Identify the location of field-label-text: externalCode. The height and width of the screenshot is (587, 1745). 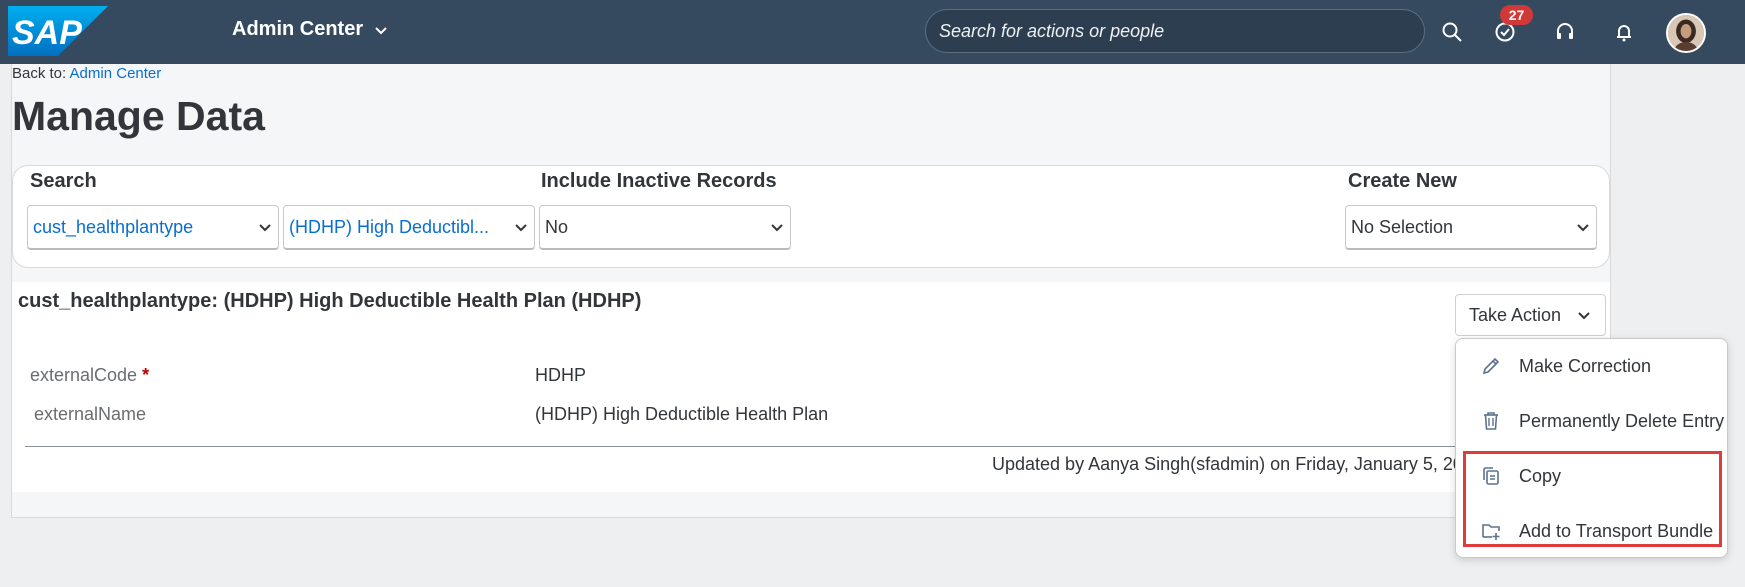
(84, 375).